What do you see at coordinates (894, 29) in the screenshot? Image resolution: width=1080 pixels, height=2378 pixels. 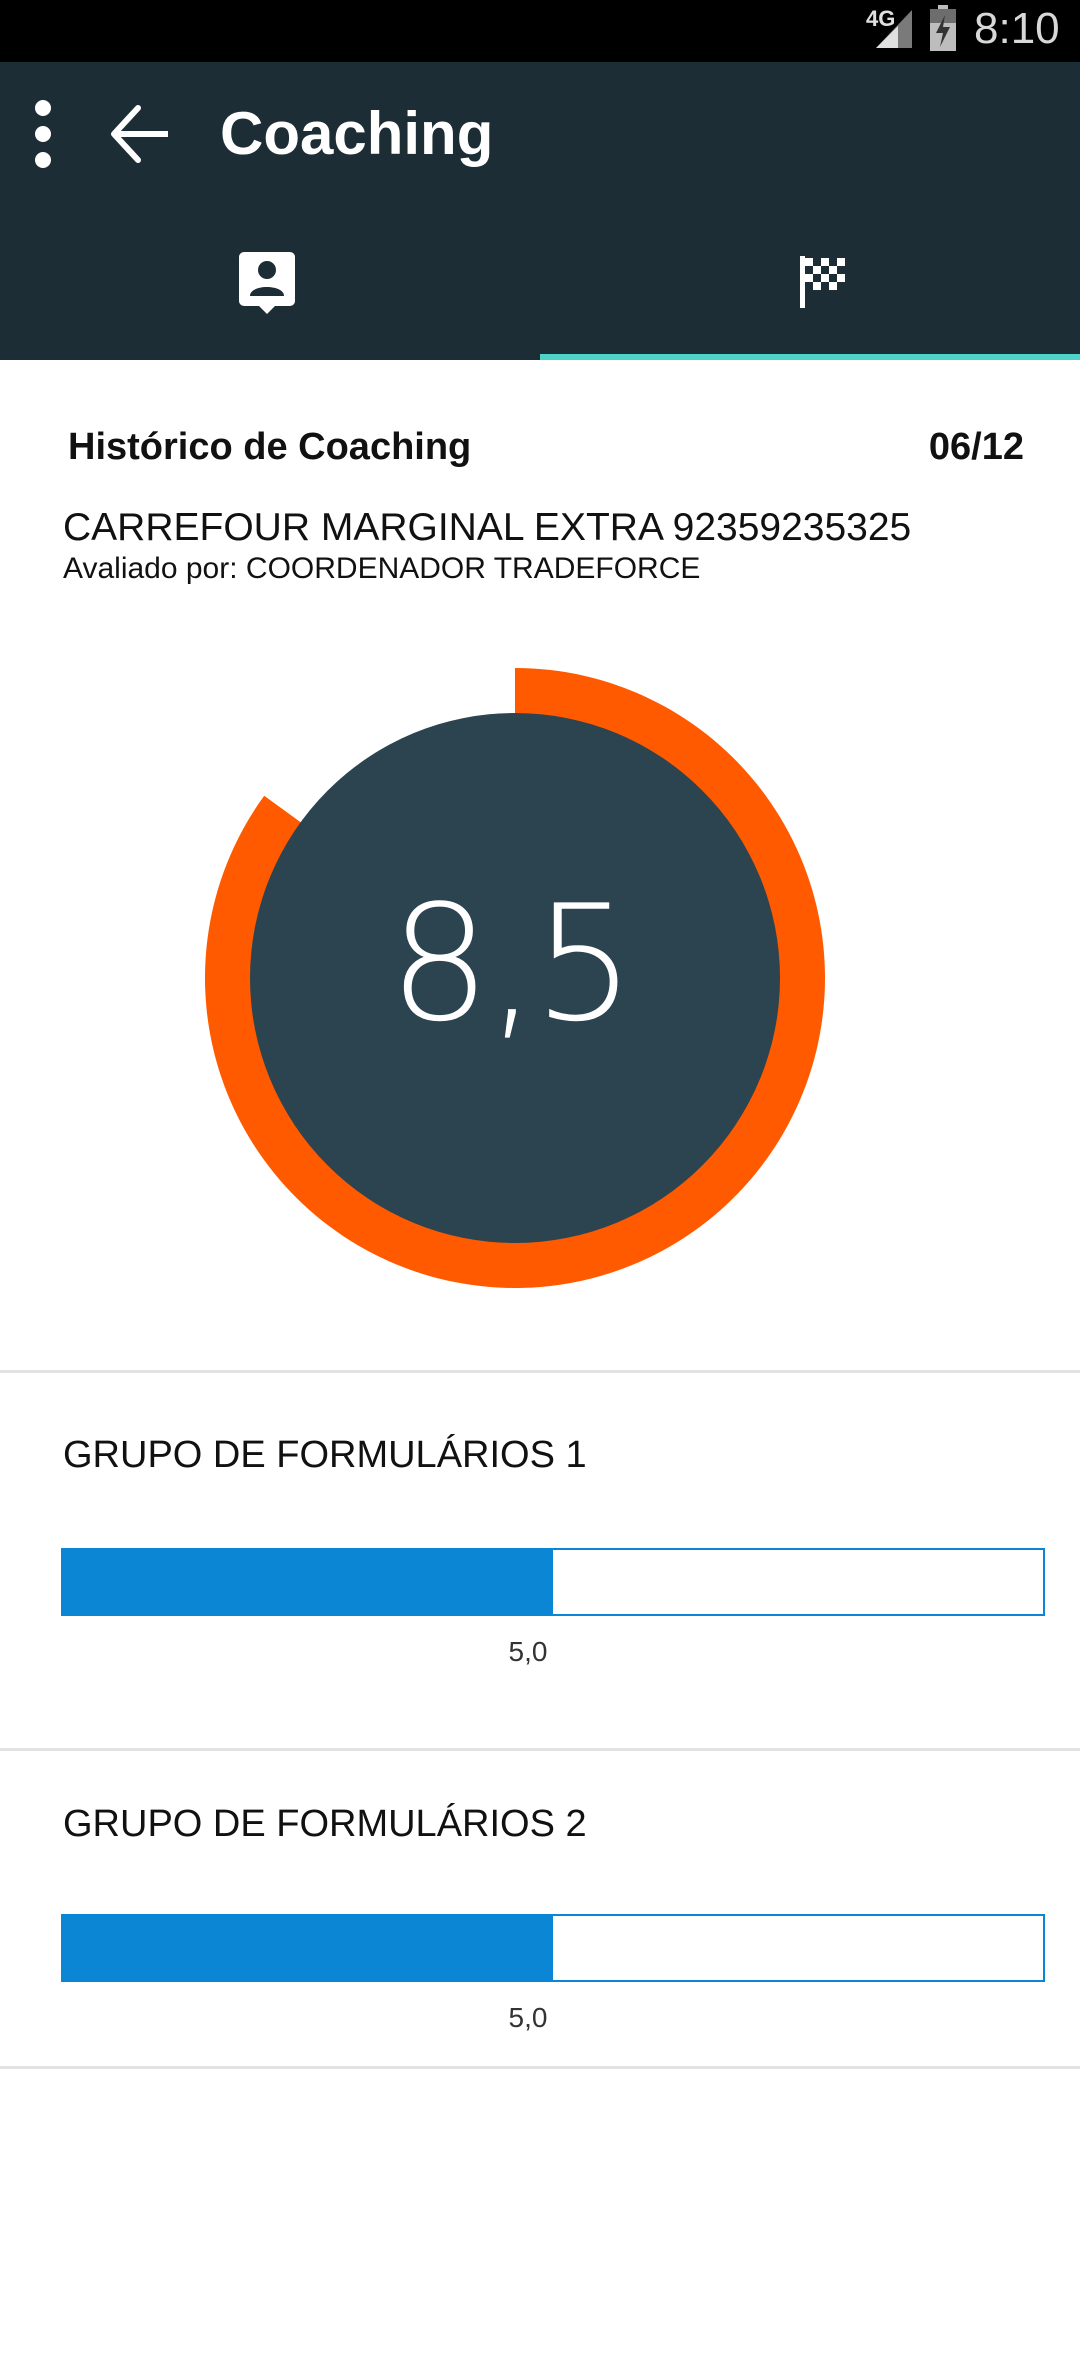 I see `signal-icon` at bounding box center [894, 29].